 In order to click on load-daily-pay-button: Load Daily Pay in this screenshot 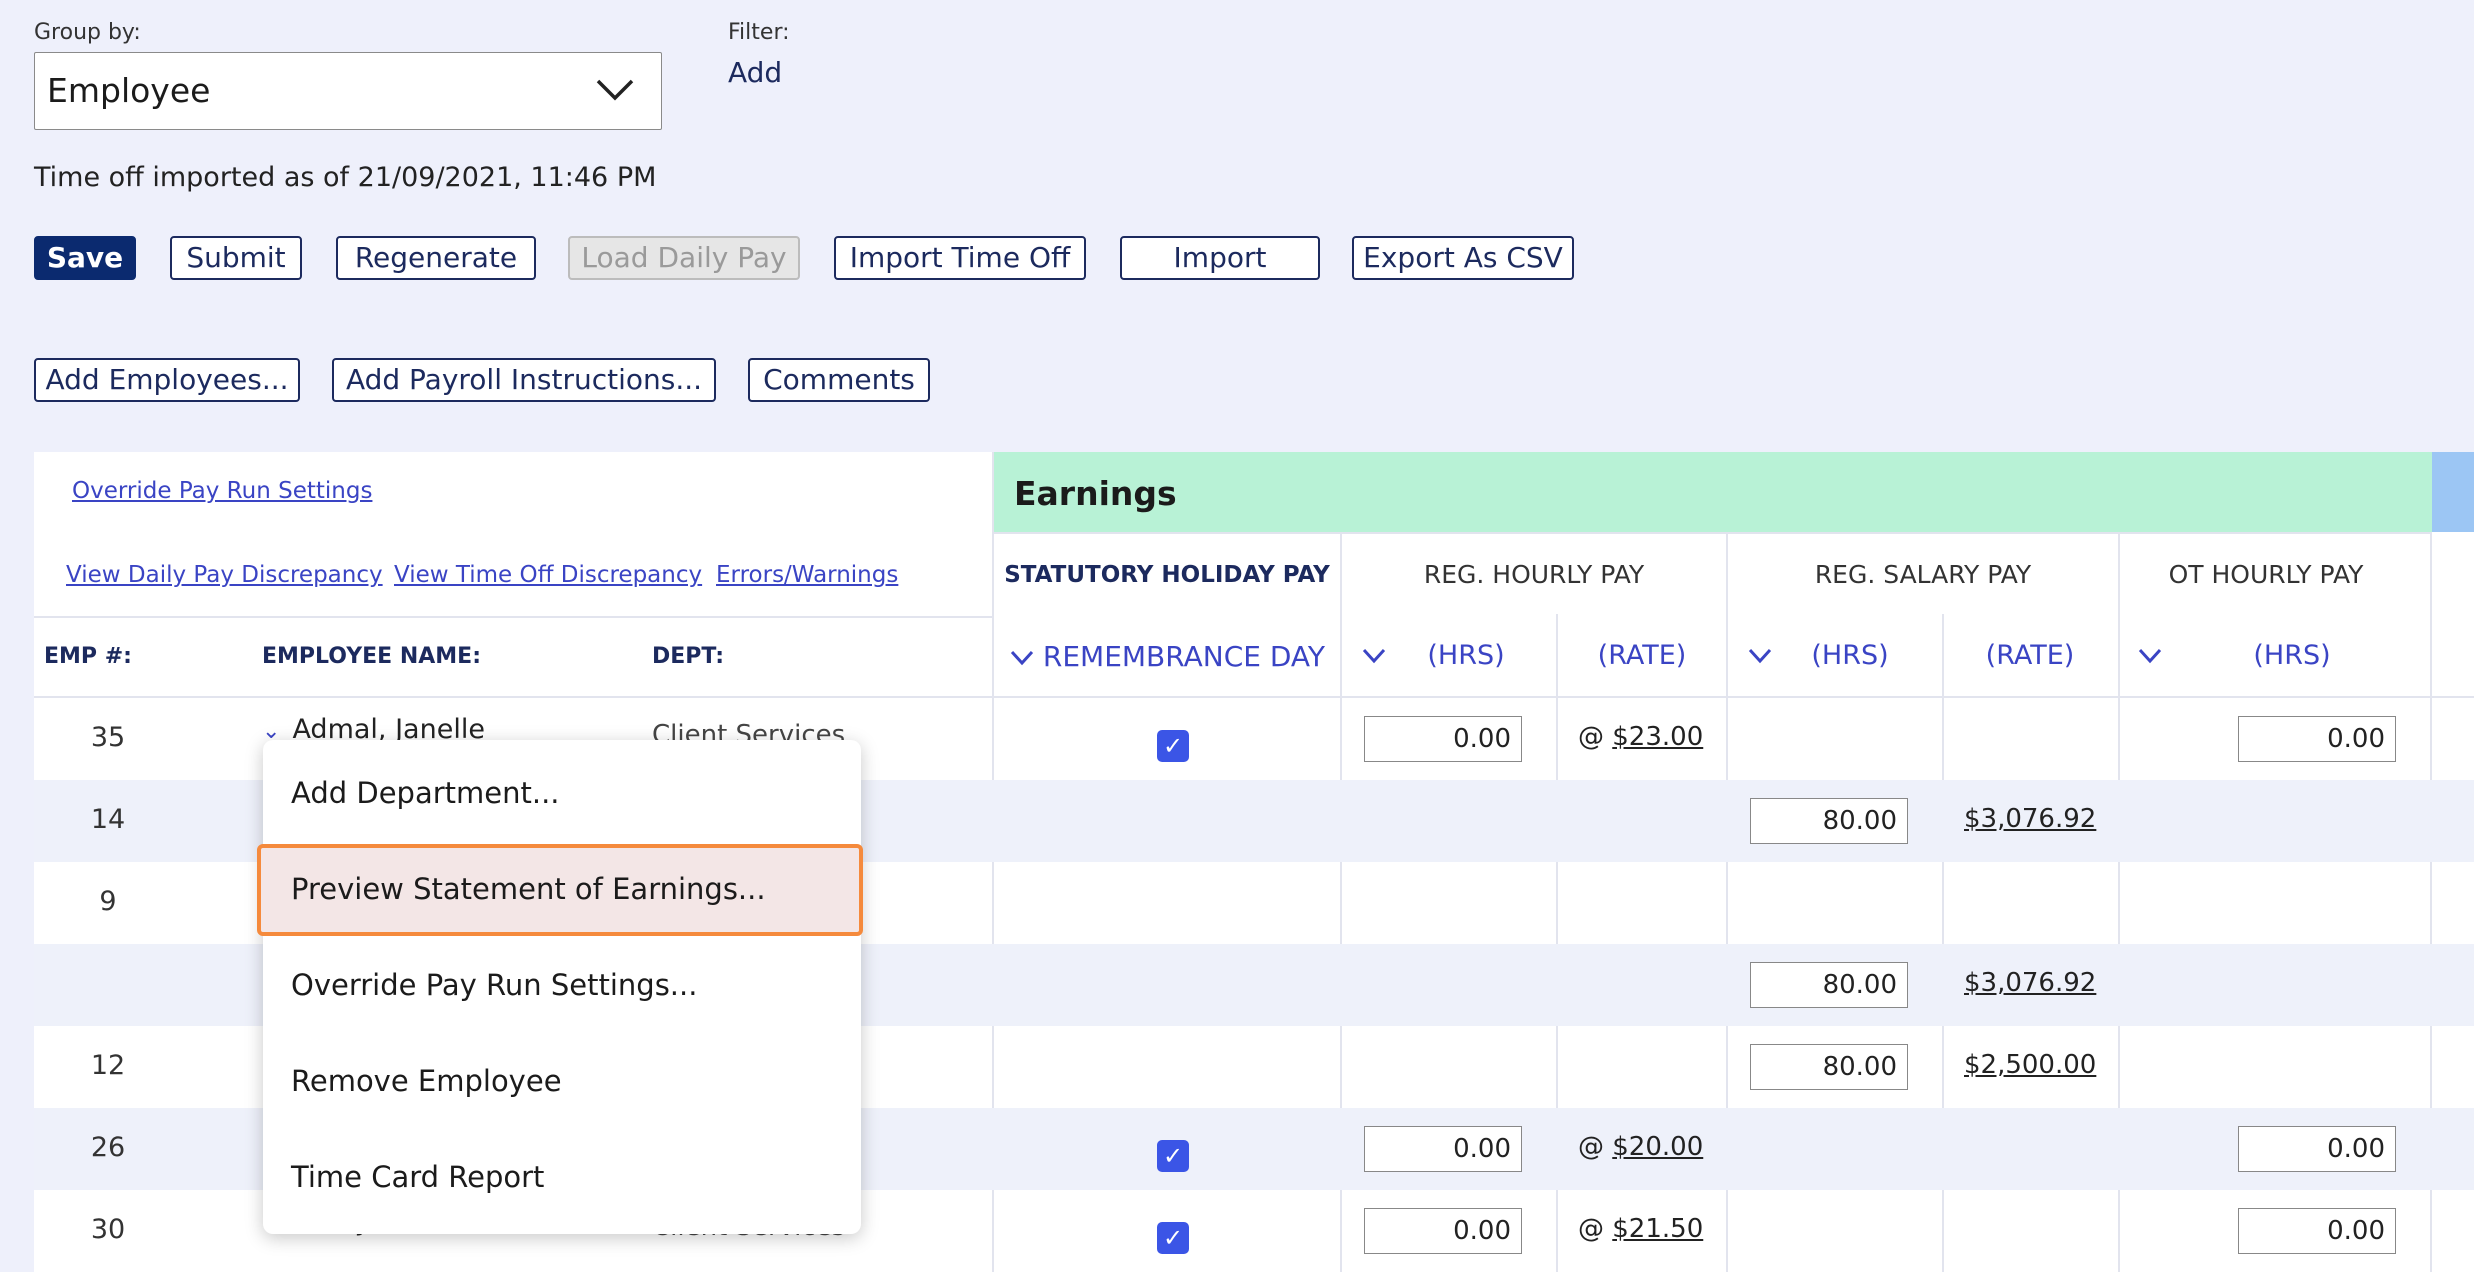, I will do `click(684, 258)`.